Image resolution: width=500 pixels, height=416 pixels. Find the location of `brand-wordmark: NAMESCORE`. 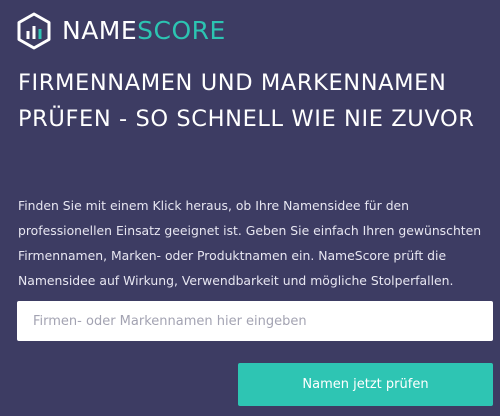

brand-wordmark: NAMESCORE is located at coordinates (144, 31).